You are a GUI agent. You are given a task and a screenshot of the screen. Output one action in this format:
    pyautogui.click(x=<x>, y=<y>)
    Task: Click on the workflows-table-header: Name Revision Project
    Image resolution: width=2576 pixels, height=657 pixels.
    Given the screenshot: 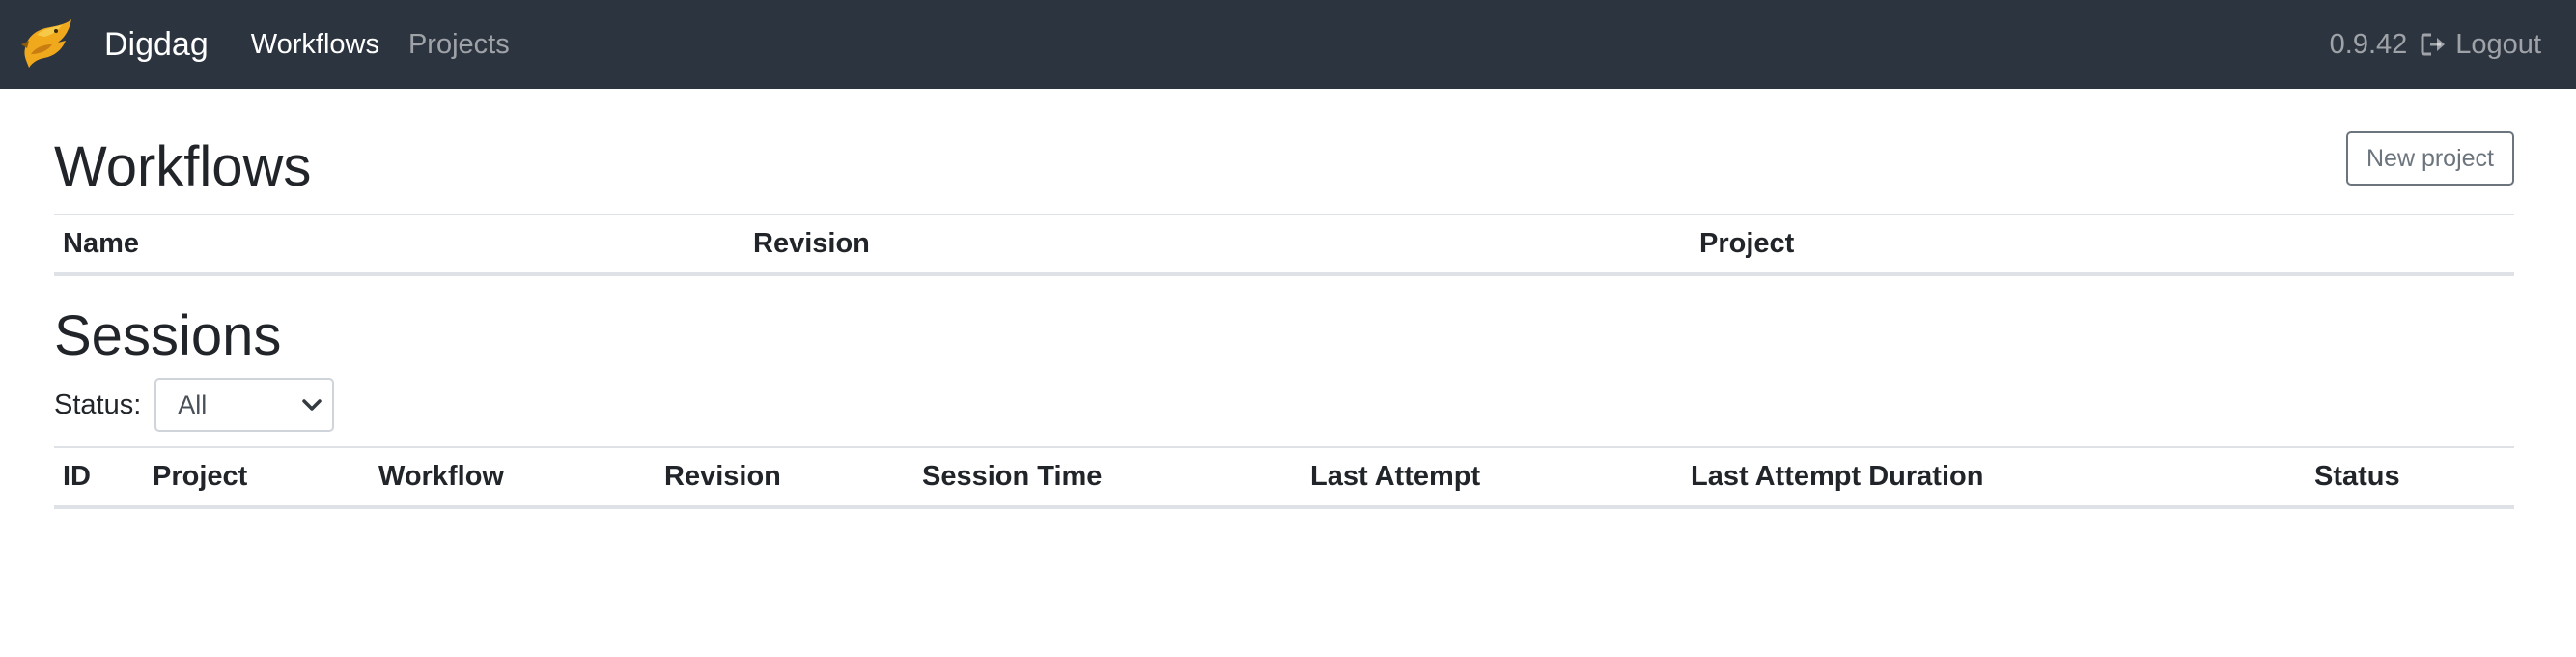 What is the action you would take?
    pyautogui.click(x=1284, y=245)
    